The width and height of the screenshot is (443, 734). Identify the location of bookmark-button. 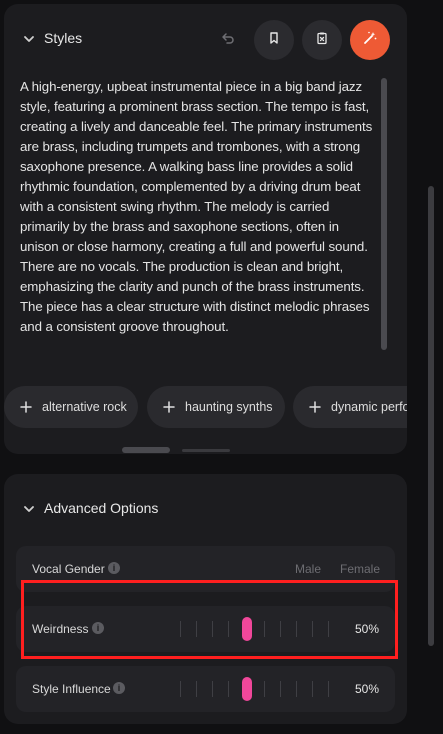
(274, 40).